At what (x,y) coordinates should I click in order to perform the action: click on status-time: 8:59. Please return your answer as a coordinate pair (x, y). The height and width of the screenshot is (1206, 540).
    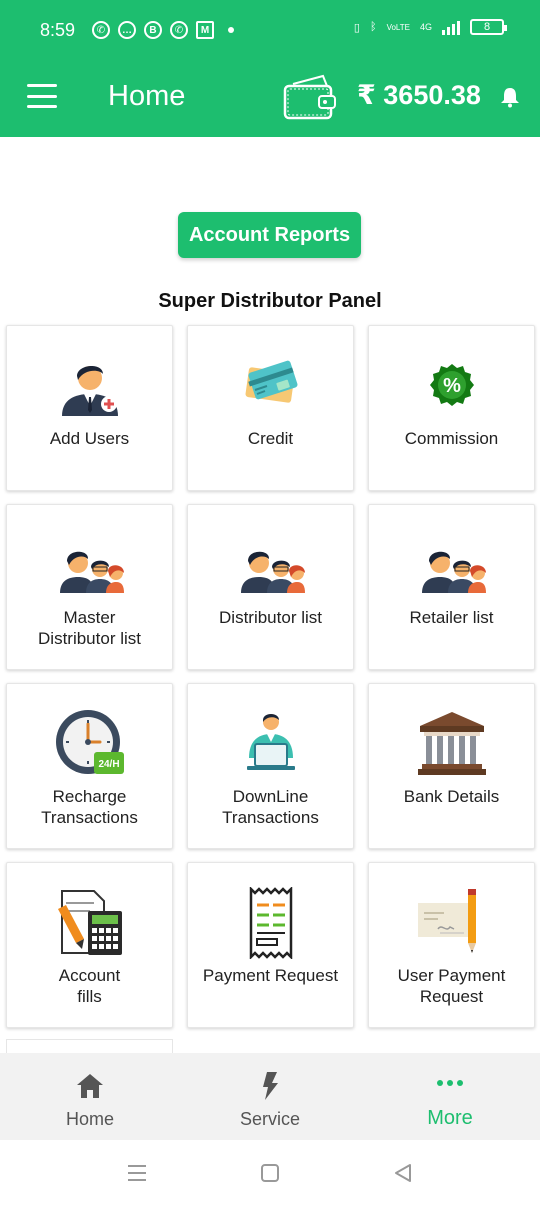
    Looking at the image, I should click on (58, 30).